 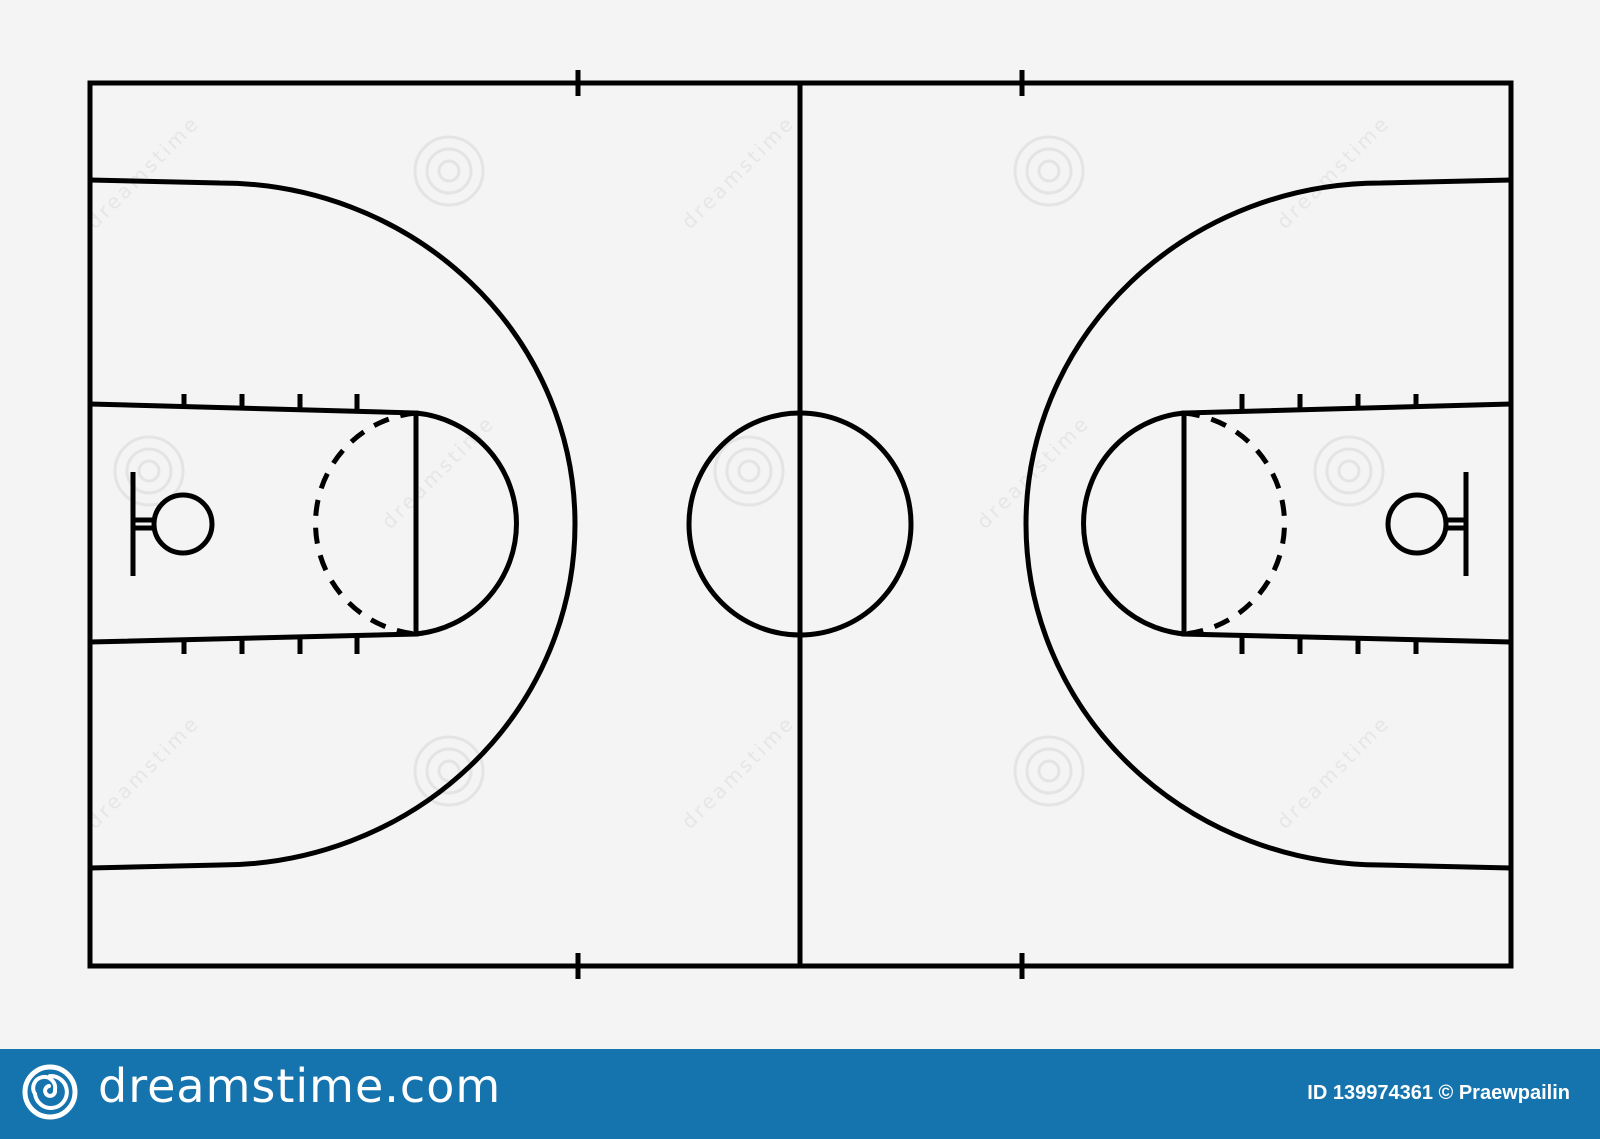 What do you see at coordinates (1133, 523) in the screenshot?
I see `right-free-throw-arc` at bounding box center [1133, 523].